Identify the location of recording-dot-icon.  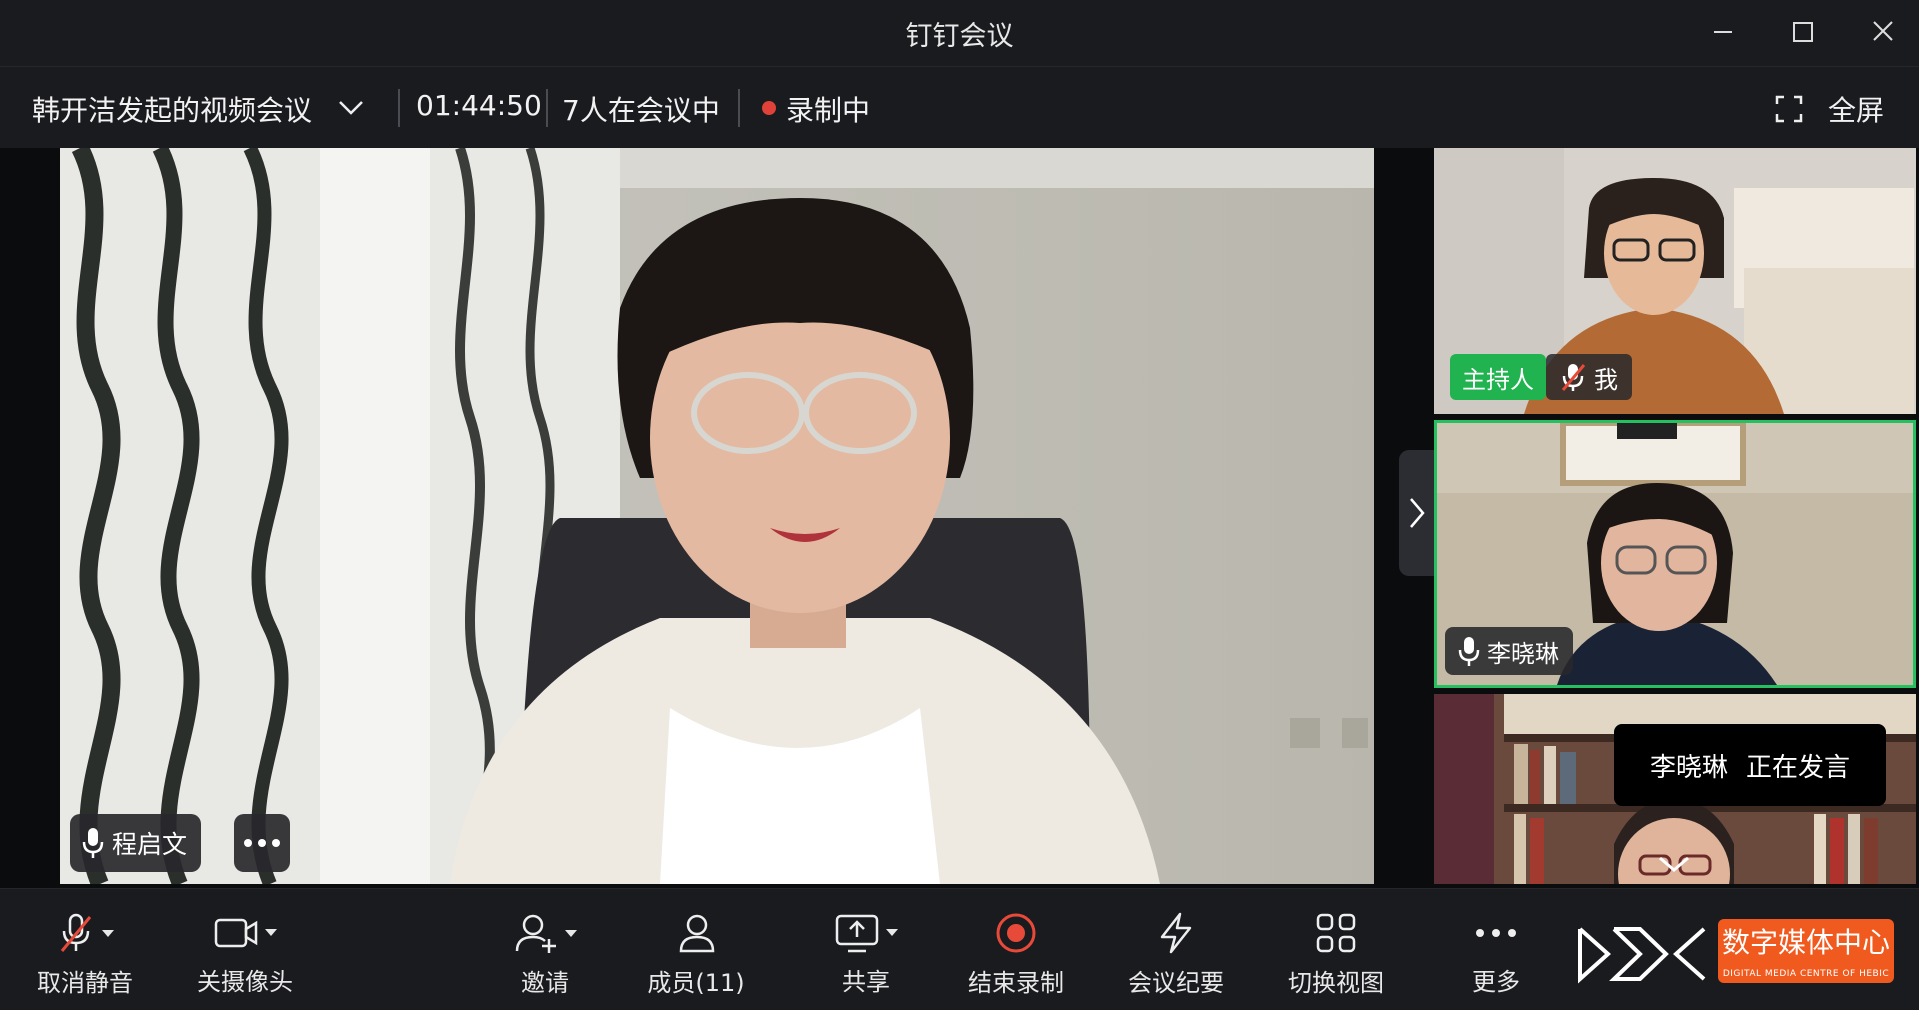
(769, 108).